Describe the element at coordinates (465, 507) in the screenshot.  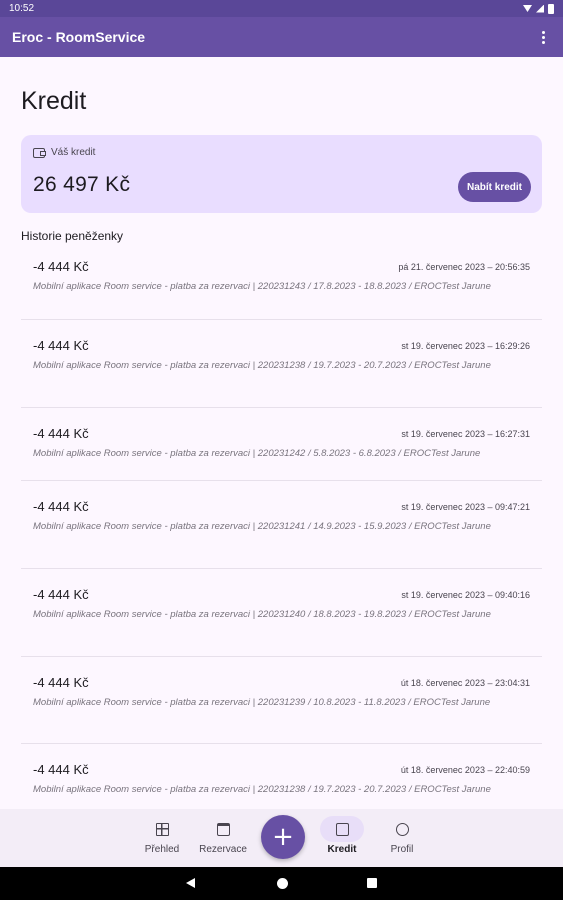
I see `transaction-date: st 19. červenec 2023 – 09:47:21` at that location.